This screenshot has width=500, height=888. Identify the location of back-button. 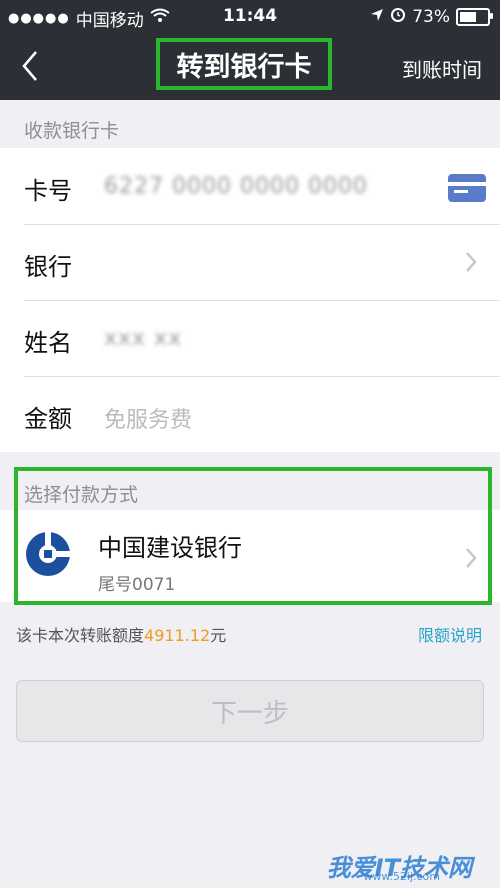
(34, 66).